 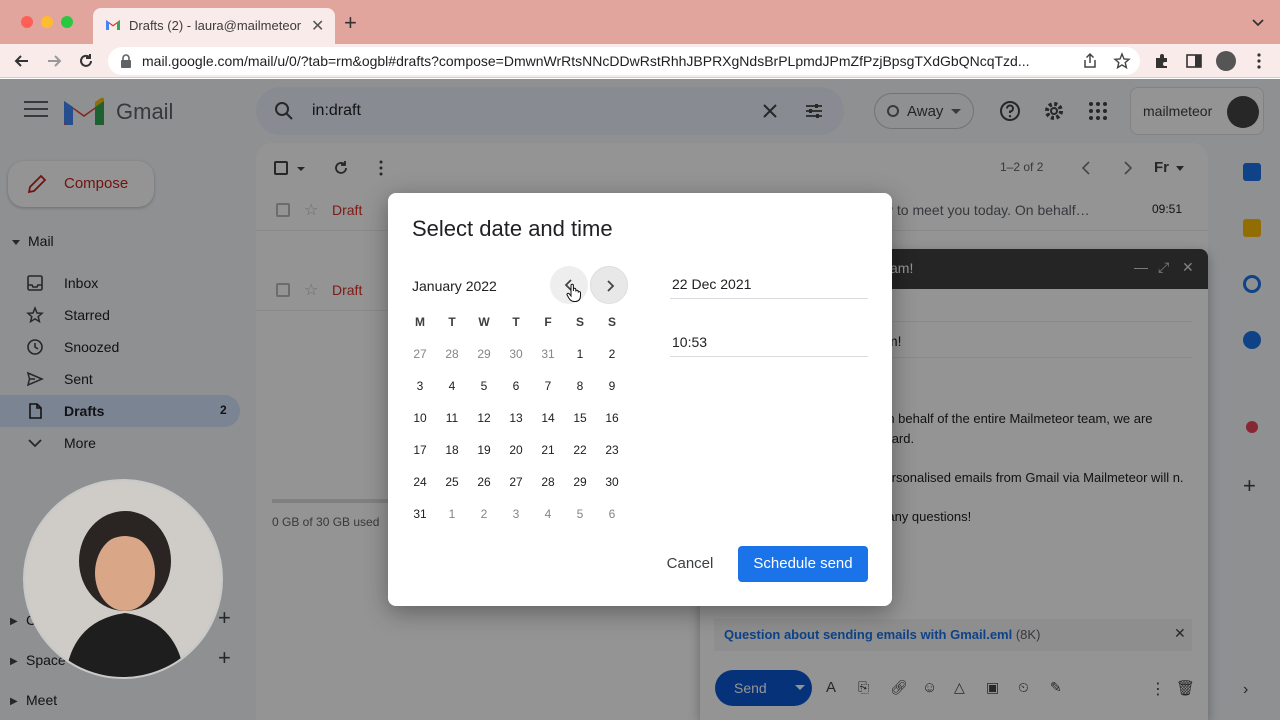 I want to click on tab-title: Drafts (2) - laura@mailmeteor.com, so click(x=215, y=25).